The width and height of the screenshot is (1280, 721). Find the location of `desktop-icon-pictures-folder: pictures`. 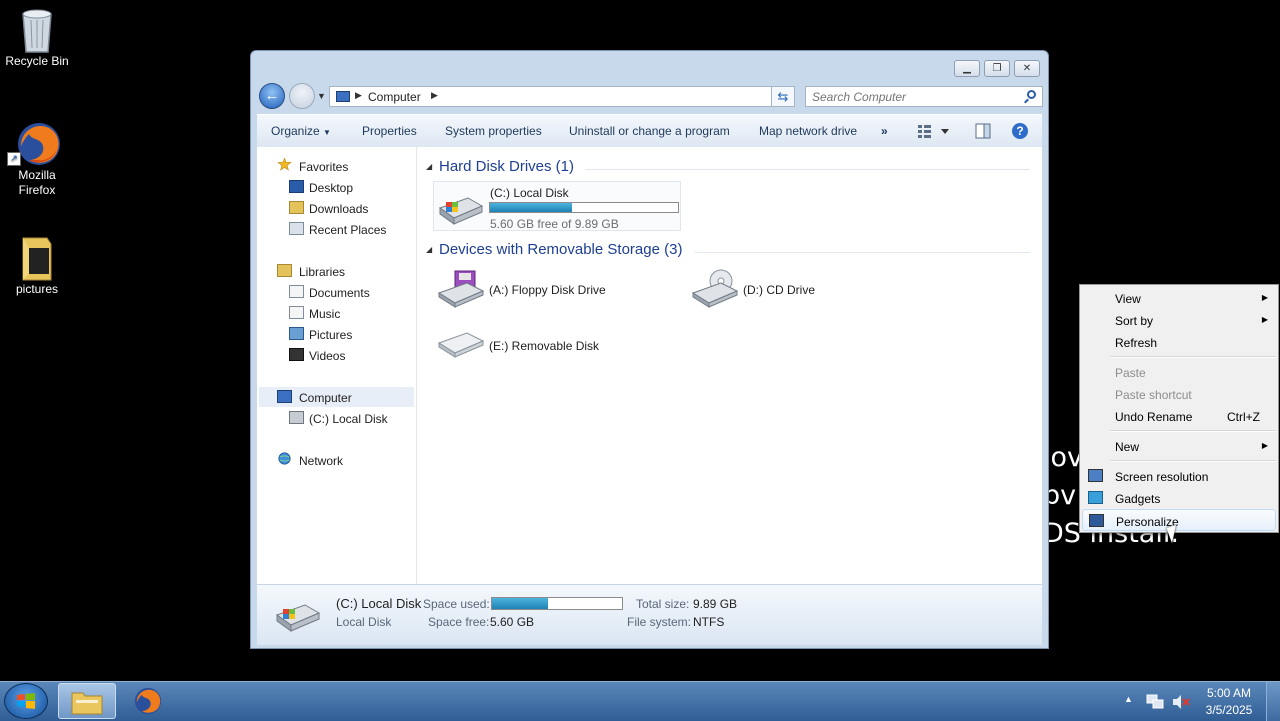

desktop-icon-pictures-folder: pictures is located at coordinates (37, 265).